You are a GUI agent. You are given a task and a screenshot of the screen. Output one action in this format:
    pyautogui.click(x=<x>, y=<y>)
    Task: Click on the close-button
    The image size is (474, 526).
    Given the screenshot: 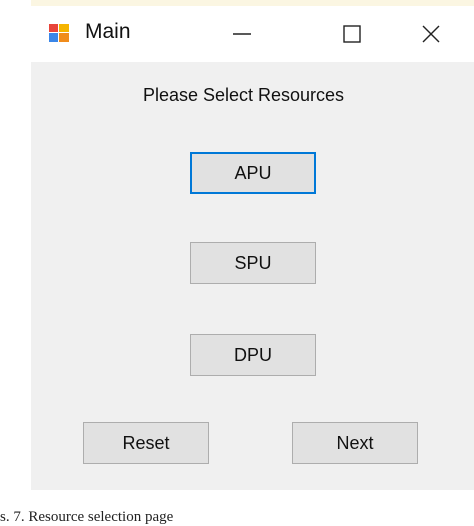 What is the action you would take?
    pyautogui.click(x=431, y=34)
    